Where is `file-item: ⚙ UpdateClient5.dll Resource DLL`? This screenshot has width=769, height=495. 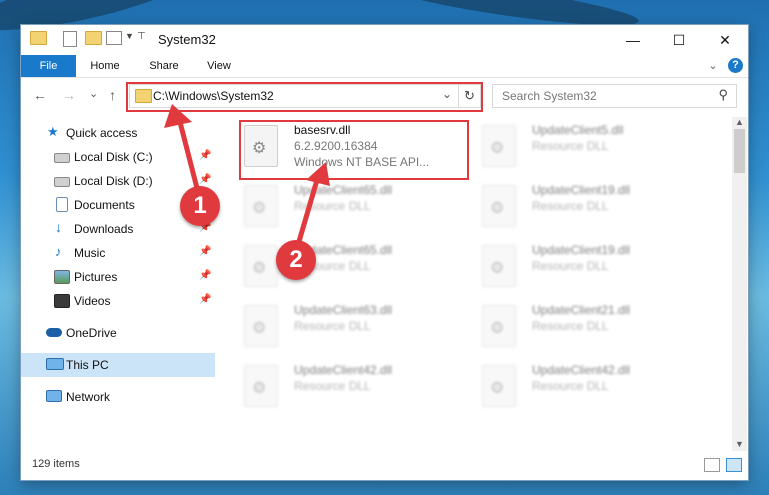
file-item: ⚙ UpdateClient5.dll Resource DLL is located at coordinates (586, 147).